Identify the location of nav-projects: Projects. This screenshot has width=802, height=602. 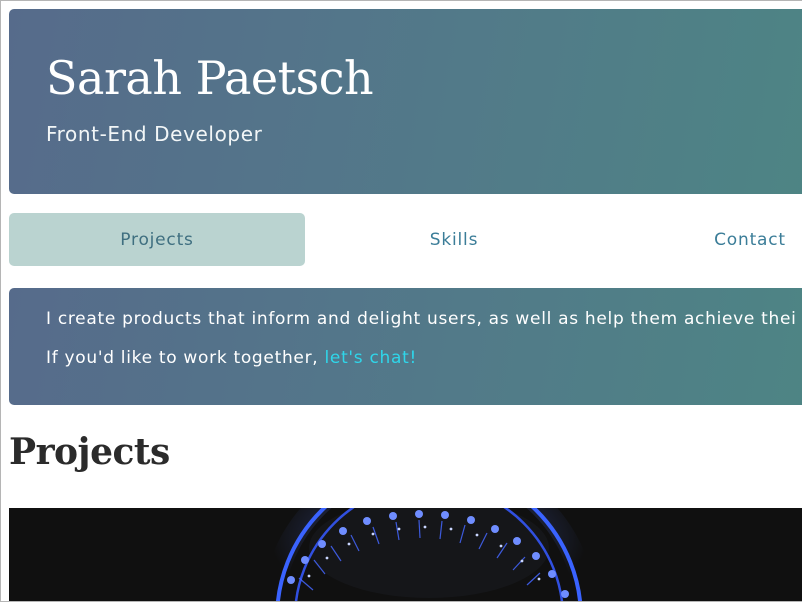
(157, 239).